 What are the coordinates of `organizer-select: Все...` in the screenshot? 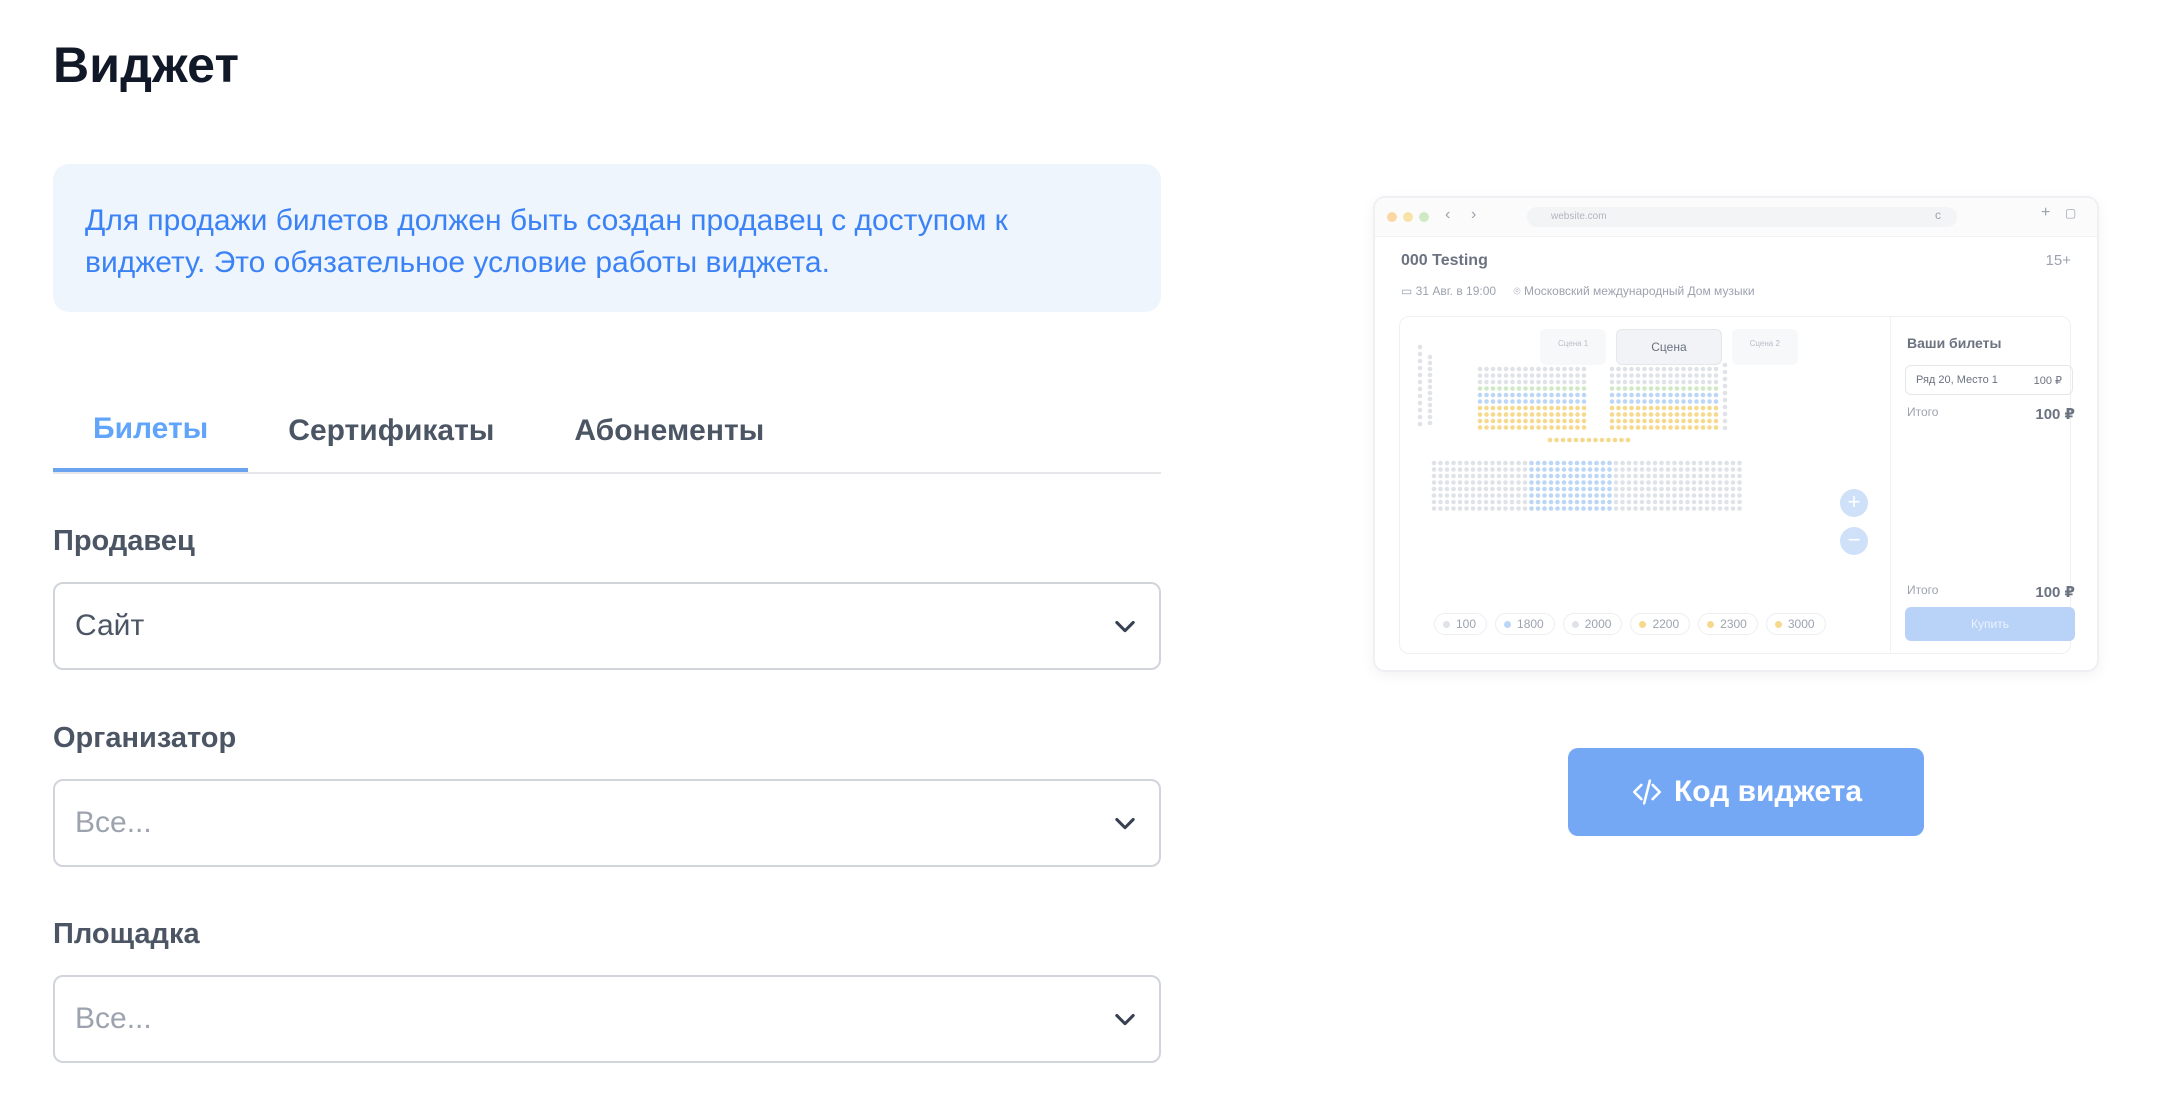 It's located at (607, 823).